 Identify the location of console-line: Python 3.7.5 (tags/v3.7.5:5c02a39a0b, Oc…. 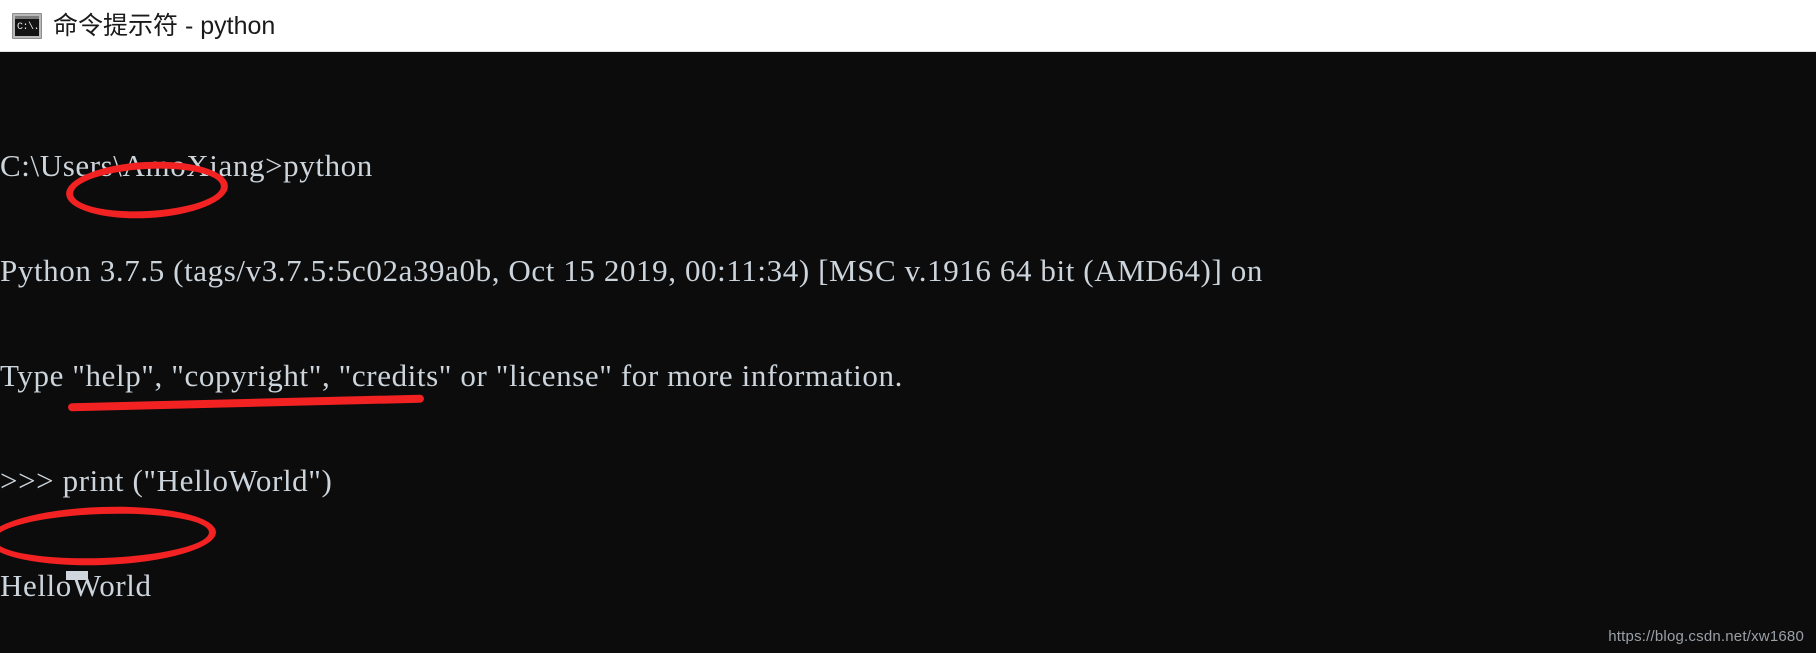
(631, 270).